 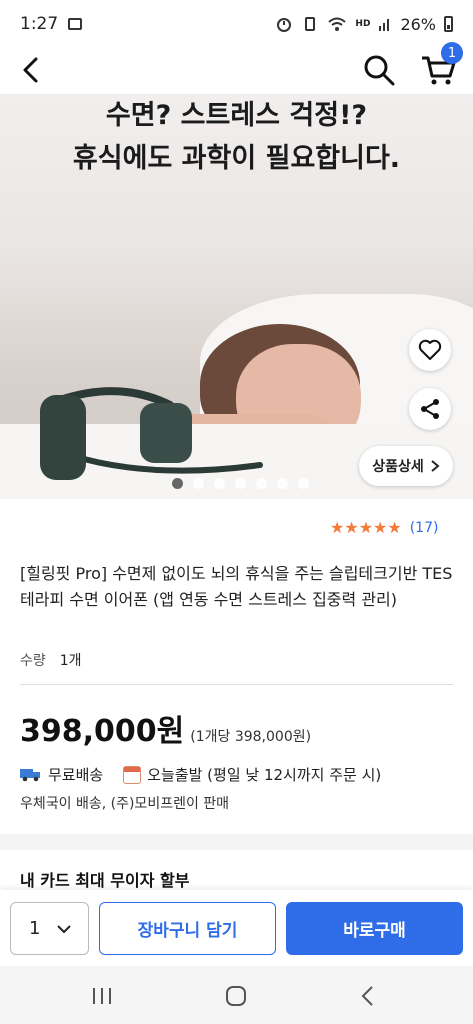 What do you see at coordinates (32, 70) in the screenshot?
I see `back-icon` at bounding box center [32, 70].